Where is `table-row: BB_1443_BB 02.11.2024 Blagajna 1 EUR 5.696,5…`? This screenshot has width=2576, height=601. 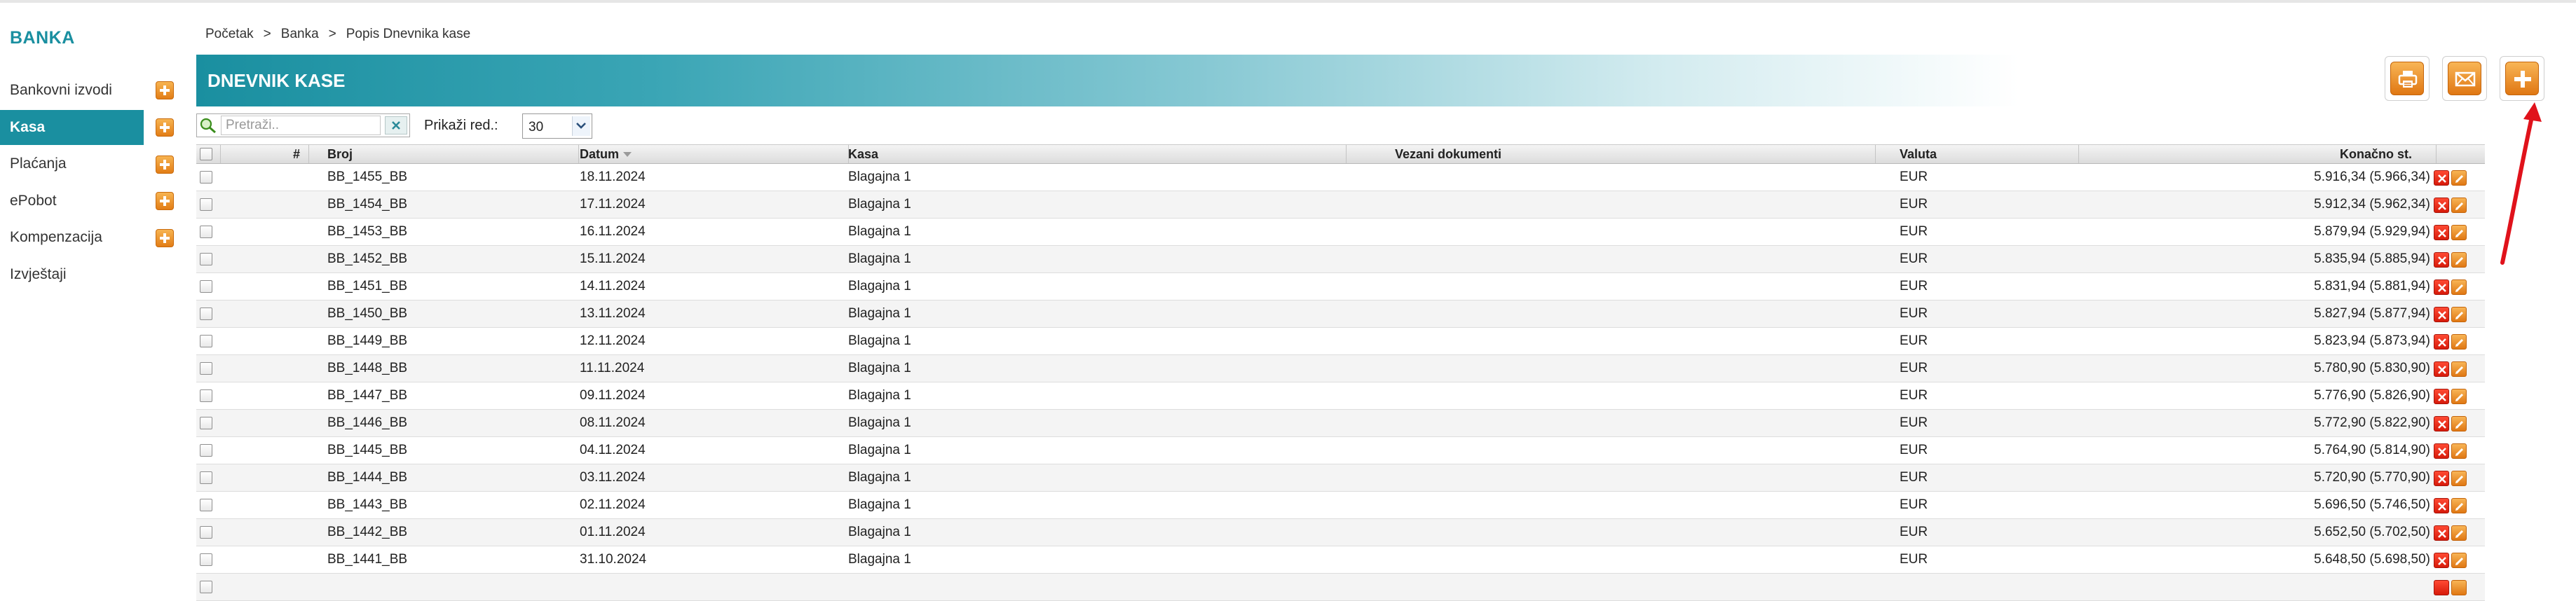
table-row: BB_1443_BB 02.11.2024 Blagajna 1 EUR 5.696,5… is located at coordinates (1340, 505).